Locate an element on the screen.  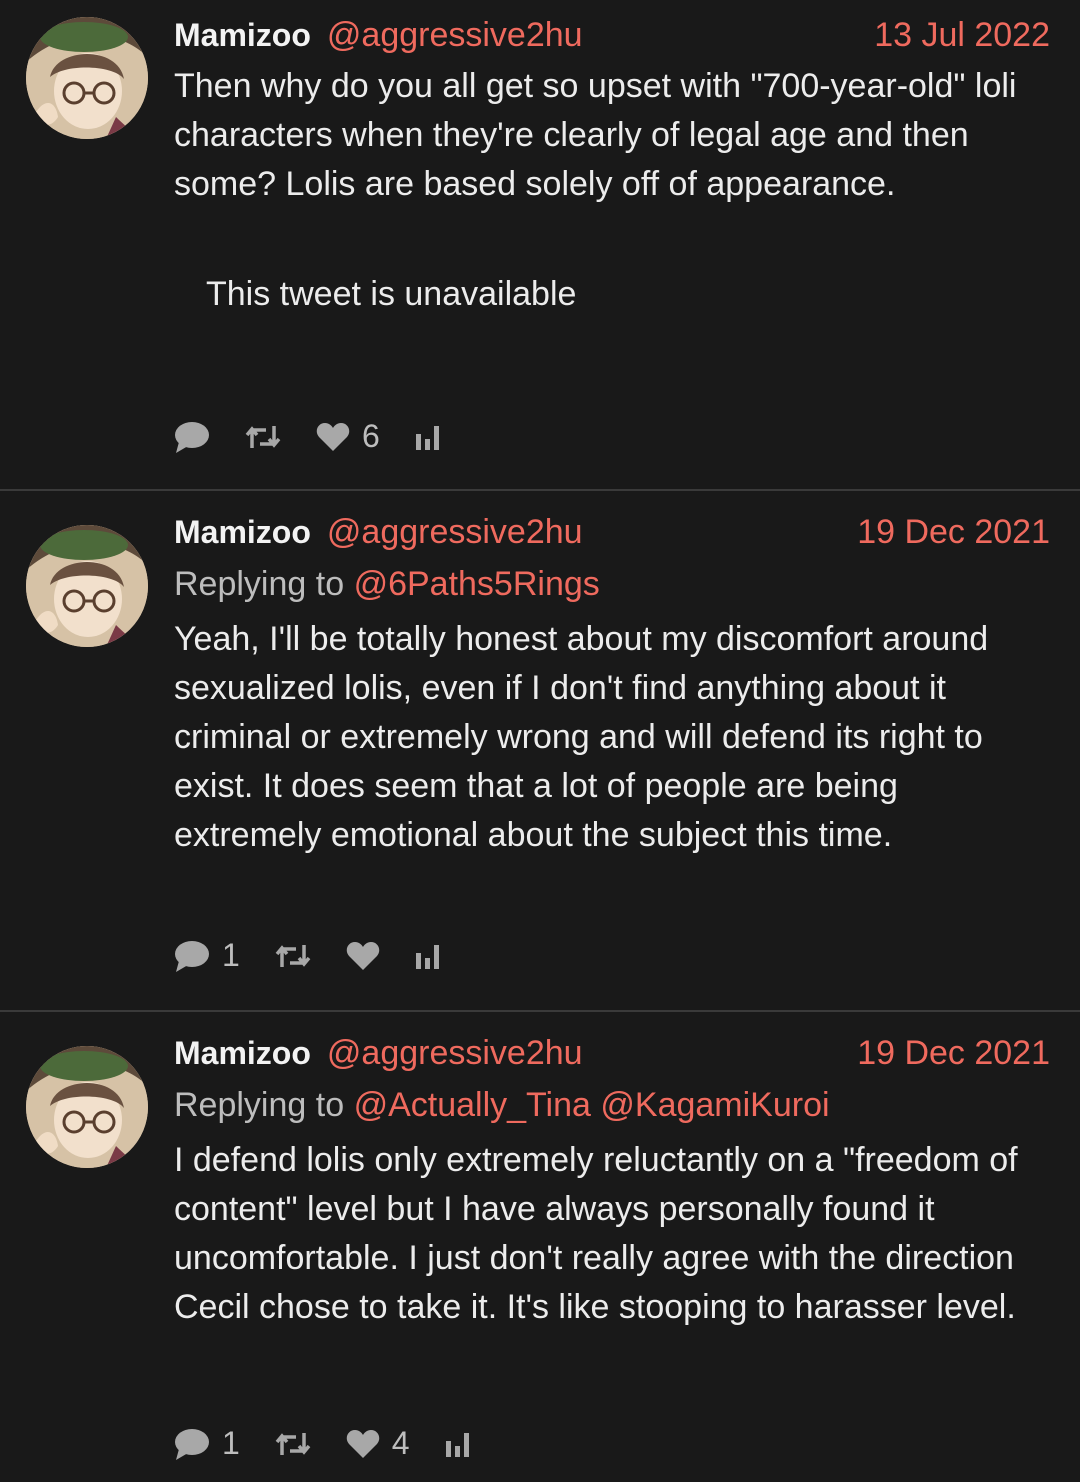
like-button: 4 is located at coordinates (378, 1443).